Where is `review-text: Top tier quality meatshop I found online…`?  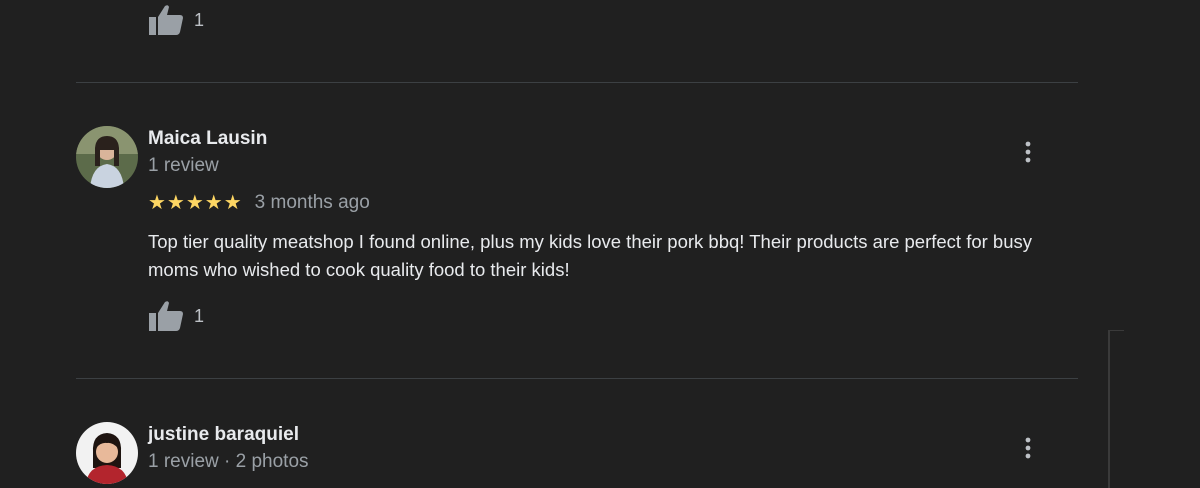
review-text: Top tier quality meatshop I found online… is located at coordinates (590, 255).